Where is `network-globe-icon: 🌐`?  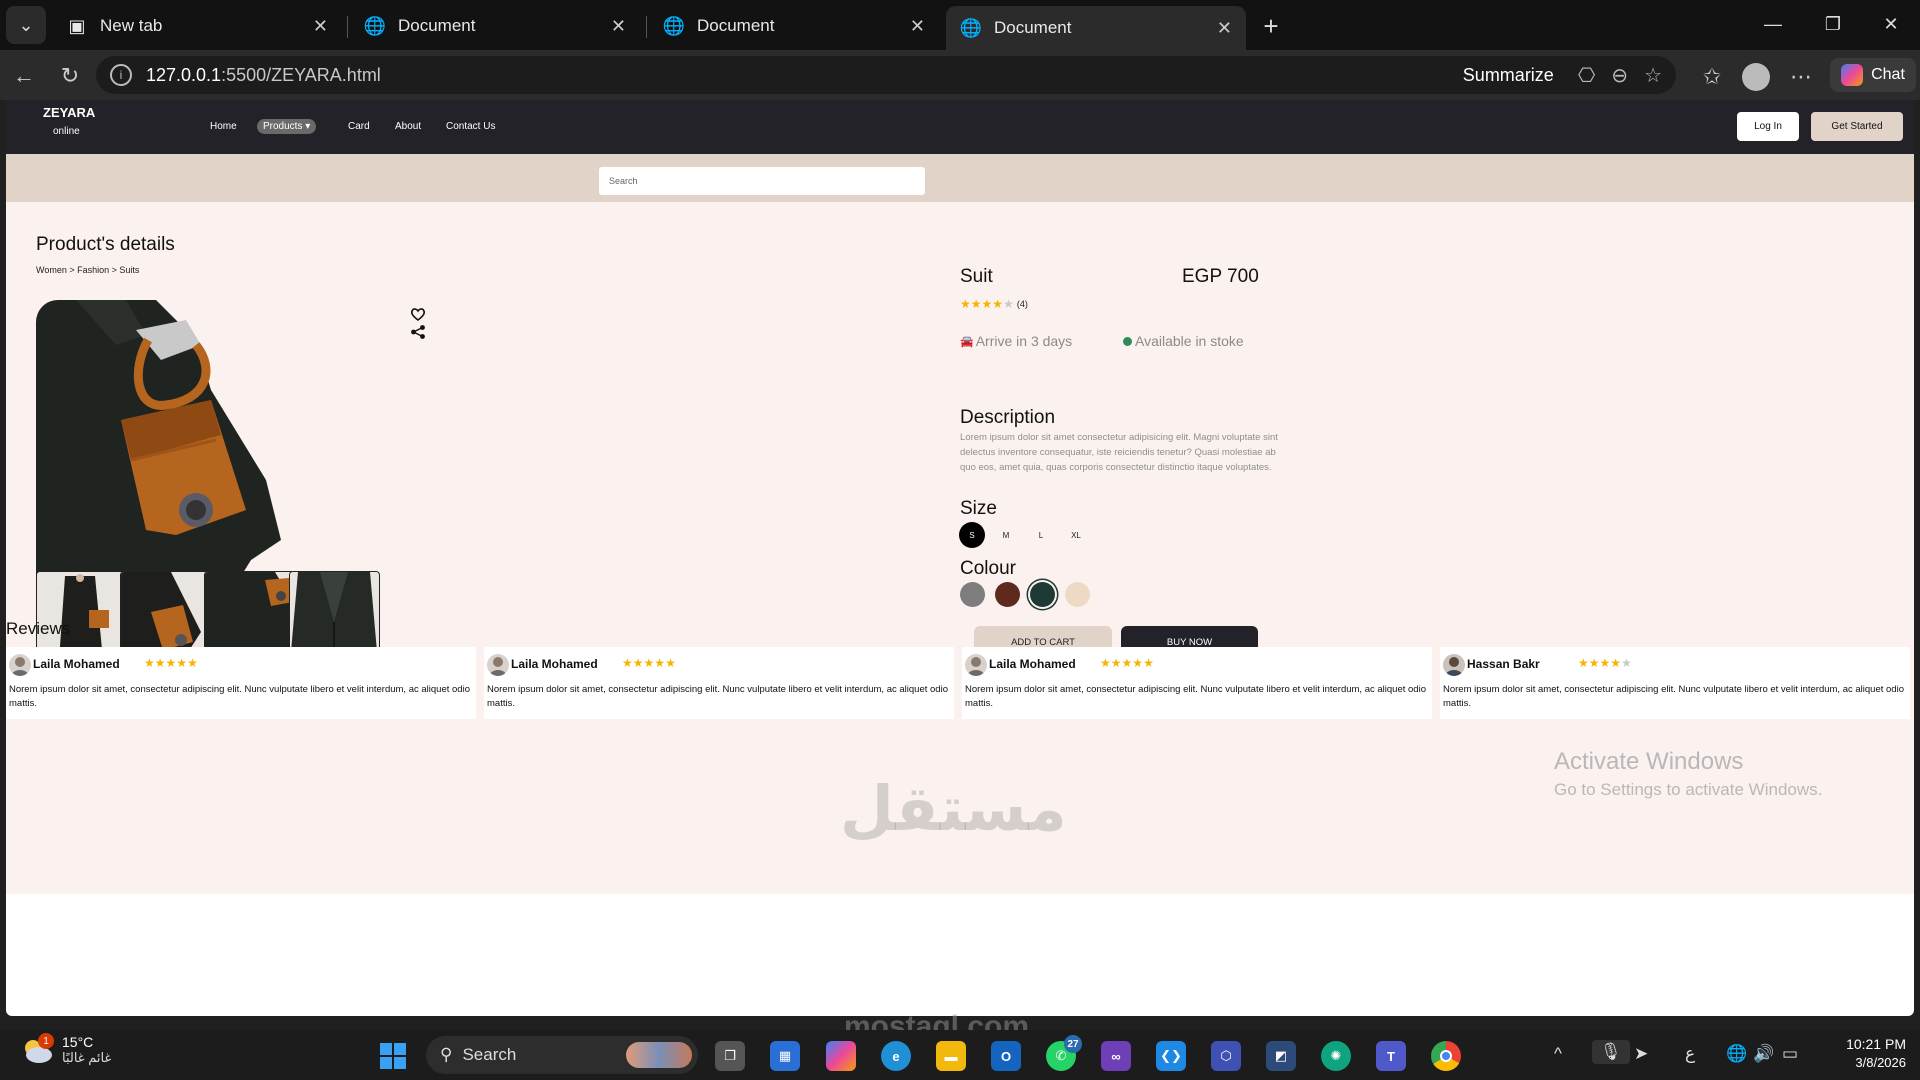 network-globe-icon: 🌐 is located at coordinates (1736, 1054).